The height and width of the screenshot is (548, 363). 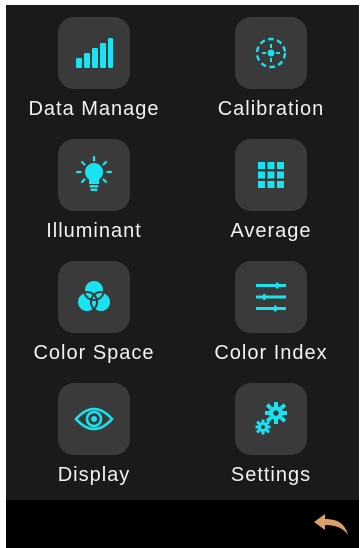 I want to click on menu-item-data-manage: Data Manage, so click(x=94, y=66).